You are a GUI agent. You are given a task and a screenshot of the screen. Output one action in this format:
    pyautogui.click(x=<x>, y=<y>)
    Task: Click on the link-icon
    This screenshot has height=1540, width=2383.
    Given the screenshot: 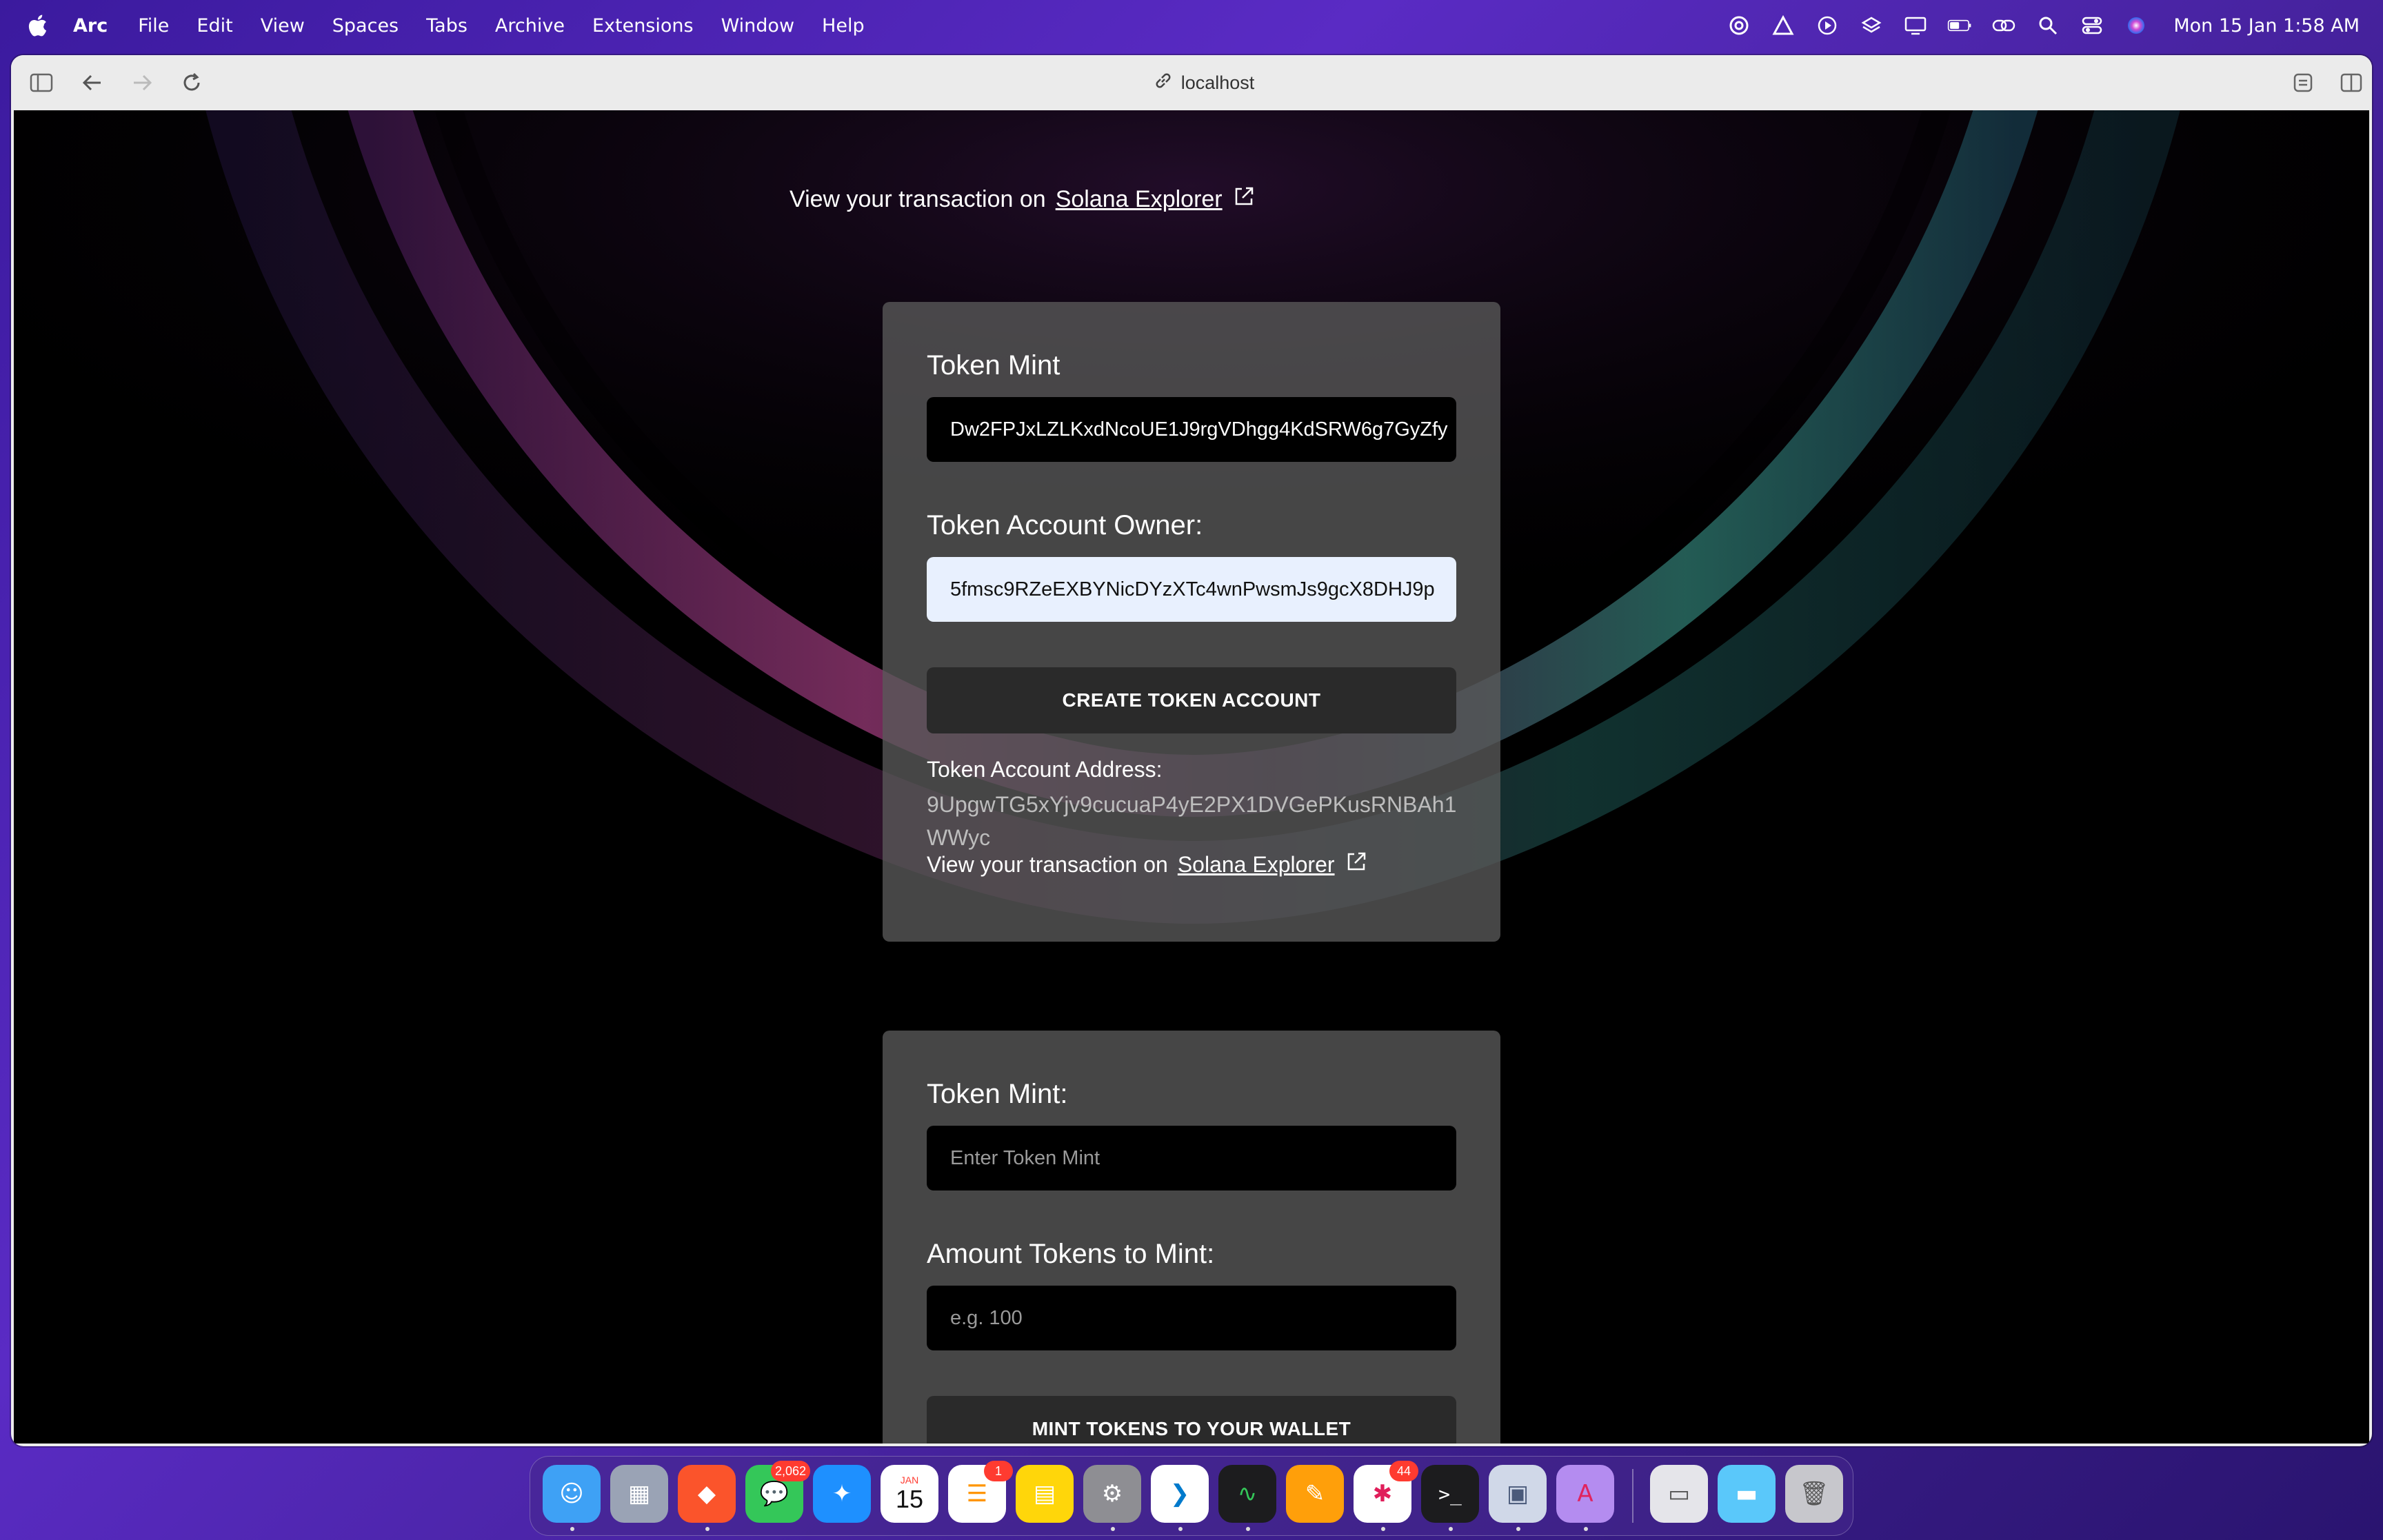 What is the action you would take?
    pyautogui.click(x=2003, y=26)
    